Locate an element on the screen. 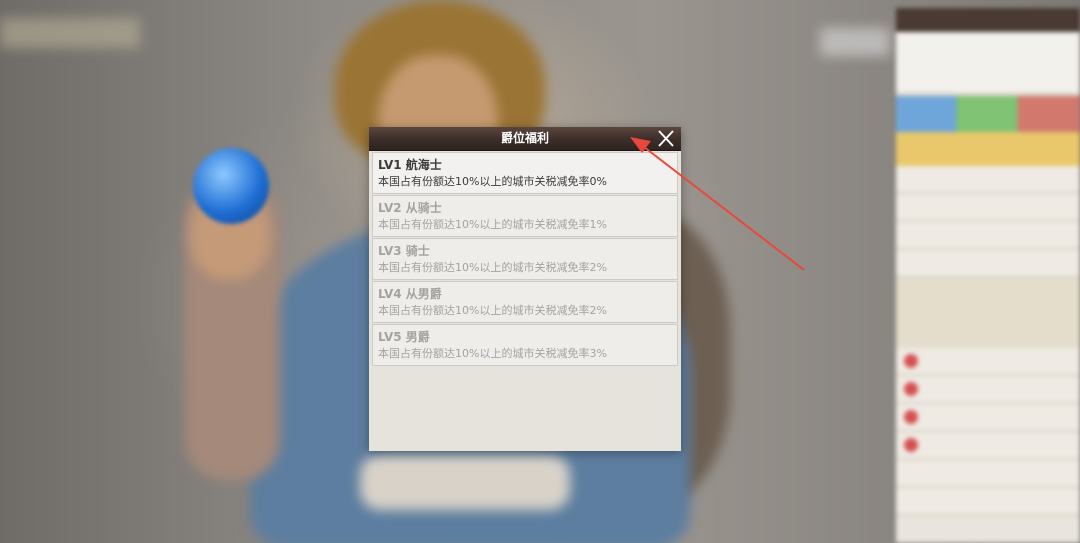  dialog-header: 爵位福利 is located at coordinates (525, 139).